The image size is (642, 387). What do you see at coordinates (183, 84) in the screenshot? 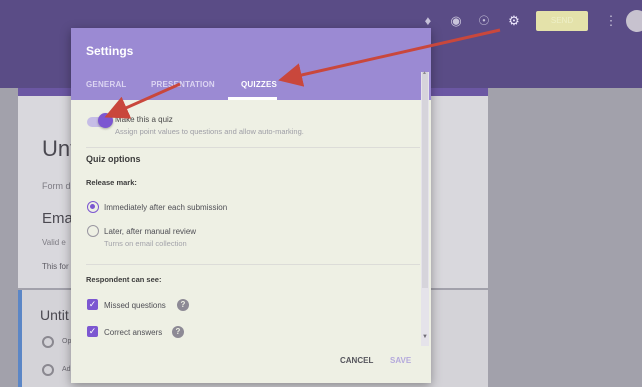
I see `tab-presentation: PRESENTATION` at bounding box center [183, 84].